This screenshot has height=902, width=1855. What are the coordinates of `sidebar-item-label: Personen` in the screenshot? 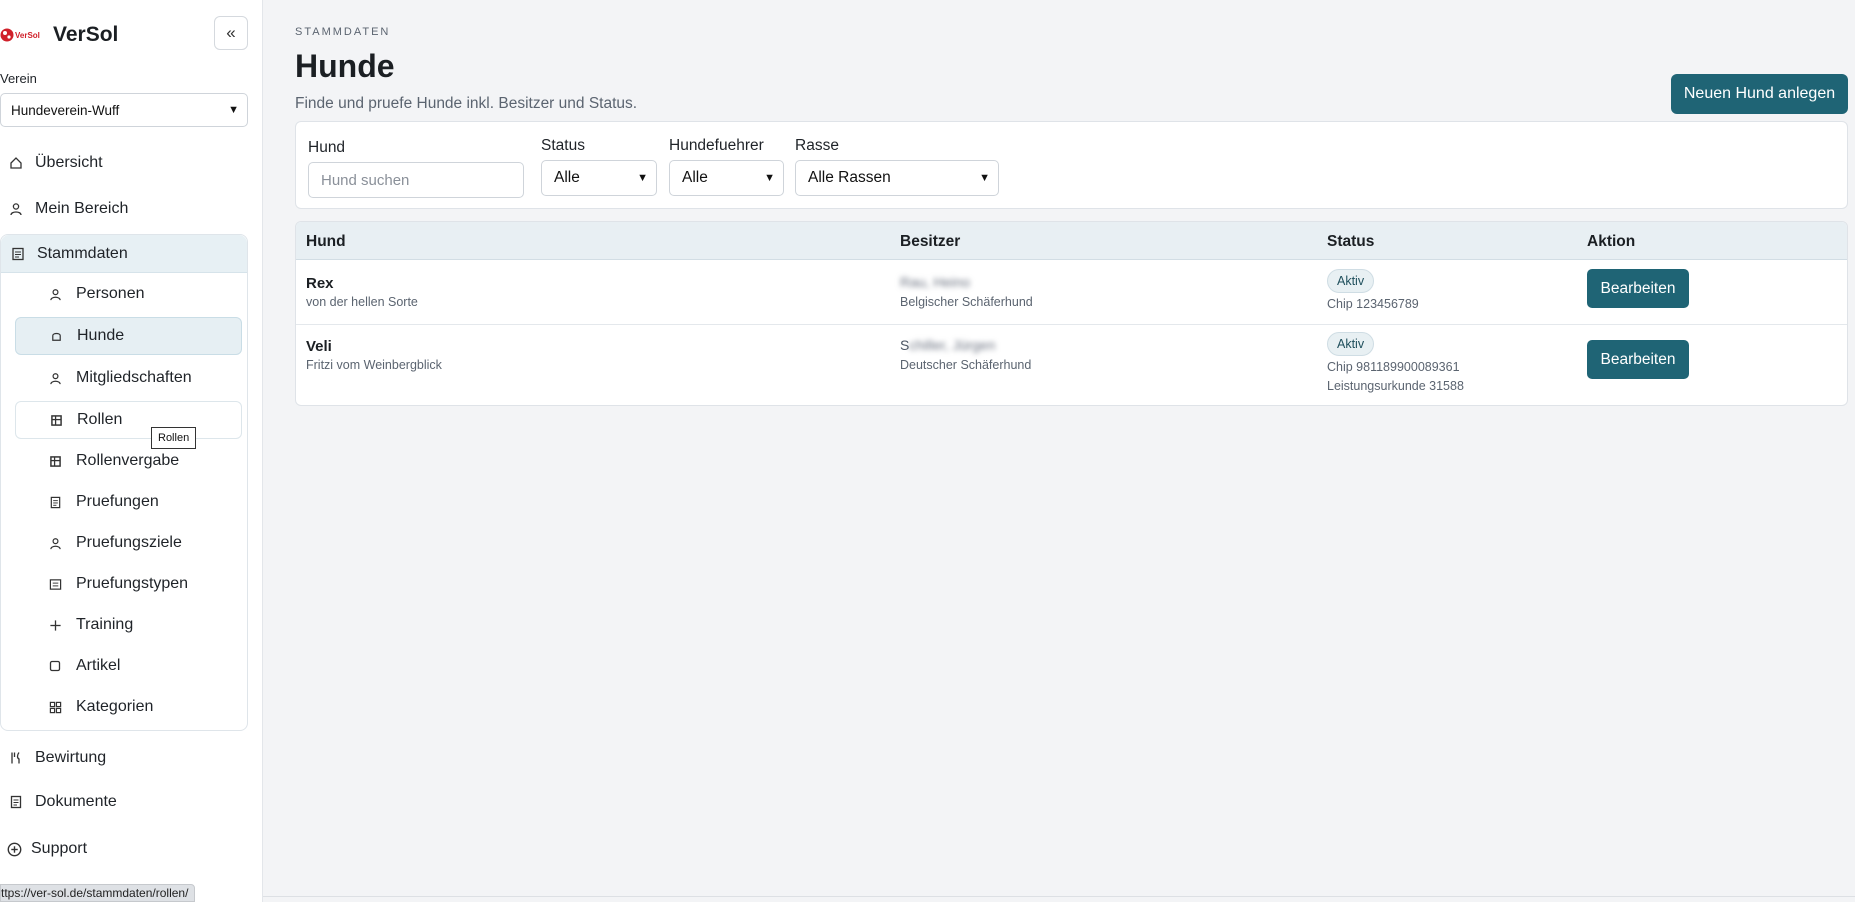 It's located at (110, 293).